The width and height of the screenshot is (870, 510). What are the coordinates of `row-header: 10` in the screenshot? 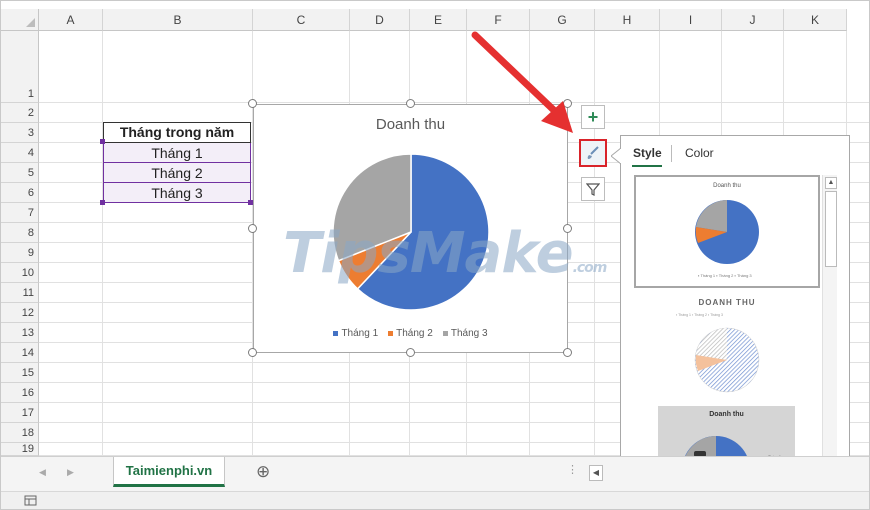 It's located at (20, 273).